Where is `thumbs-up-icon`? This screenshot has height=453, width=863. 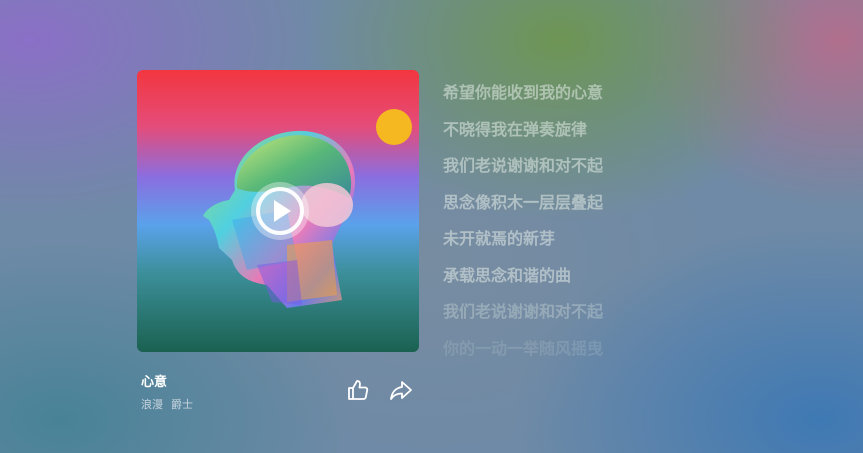 thumbs-up-icon is located at coordinates (358, 390).